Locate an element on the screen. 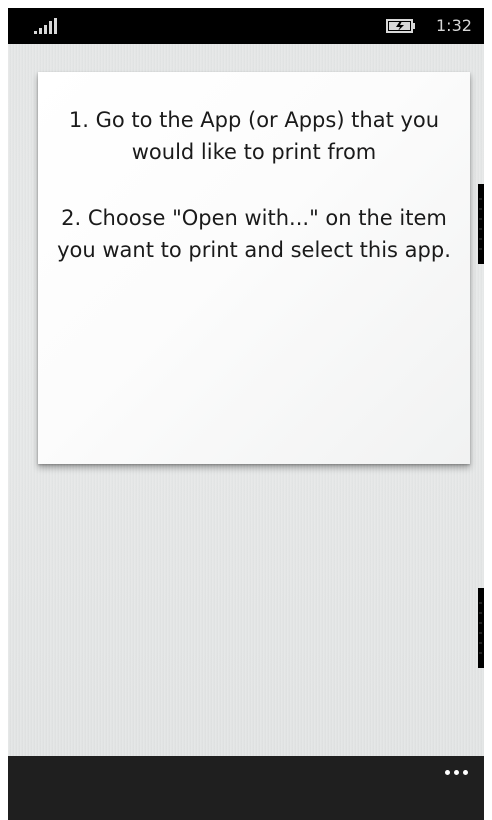 Image resolution: width=492 pixels, height=820 pixels. status-bar: 1:32 is located at coordinates (246, 26).